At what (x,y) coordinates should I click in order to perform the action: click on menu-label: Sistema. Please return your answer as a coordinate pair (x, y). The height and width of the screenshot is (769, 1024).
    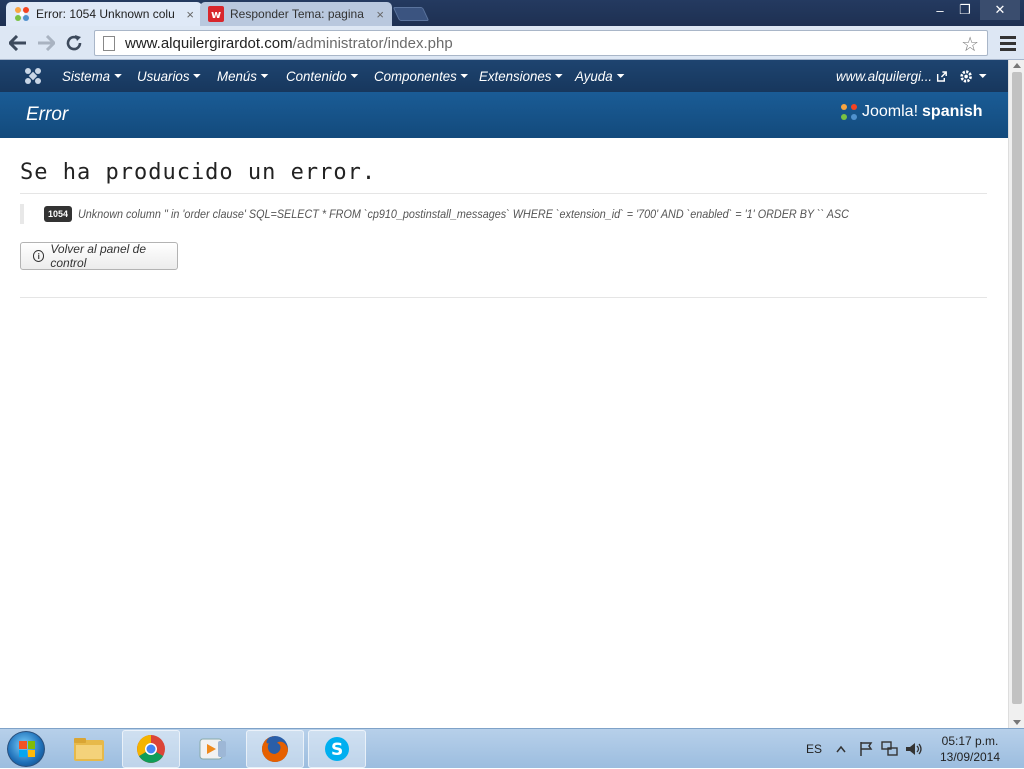
    Looking at the image, I should click on (86, 76).